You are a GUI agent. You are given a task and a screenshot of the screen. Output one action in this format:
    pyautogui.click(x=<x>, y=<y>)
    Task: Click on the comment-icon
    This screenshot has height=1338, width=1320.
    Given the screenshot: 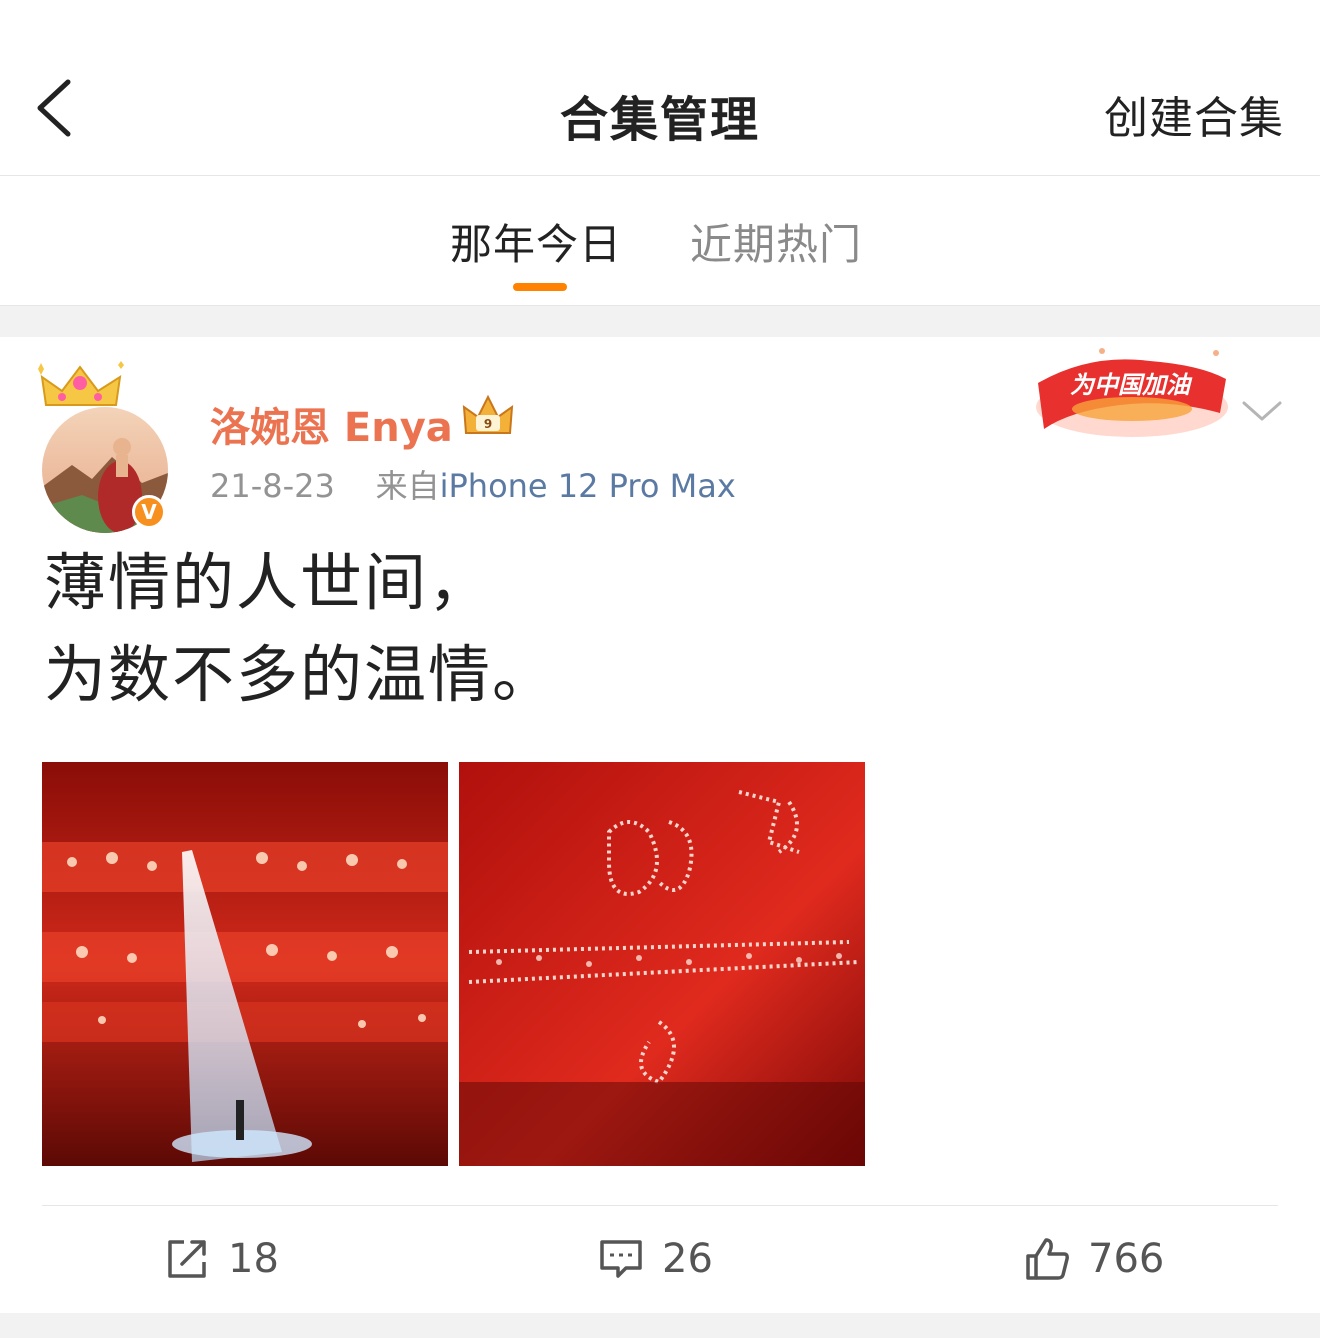 What is the action you would take?
    pyautogui.click(x=621, y=1259)
    